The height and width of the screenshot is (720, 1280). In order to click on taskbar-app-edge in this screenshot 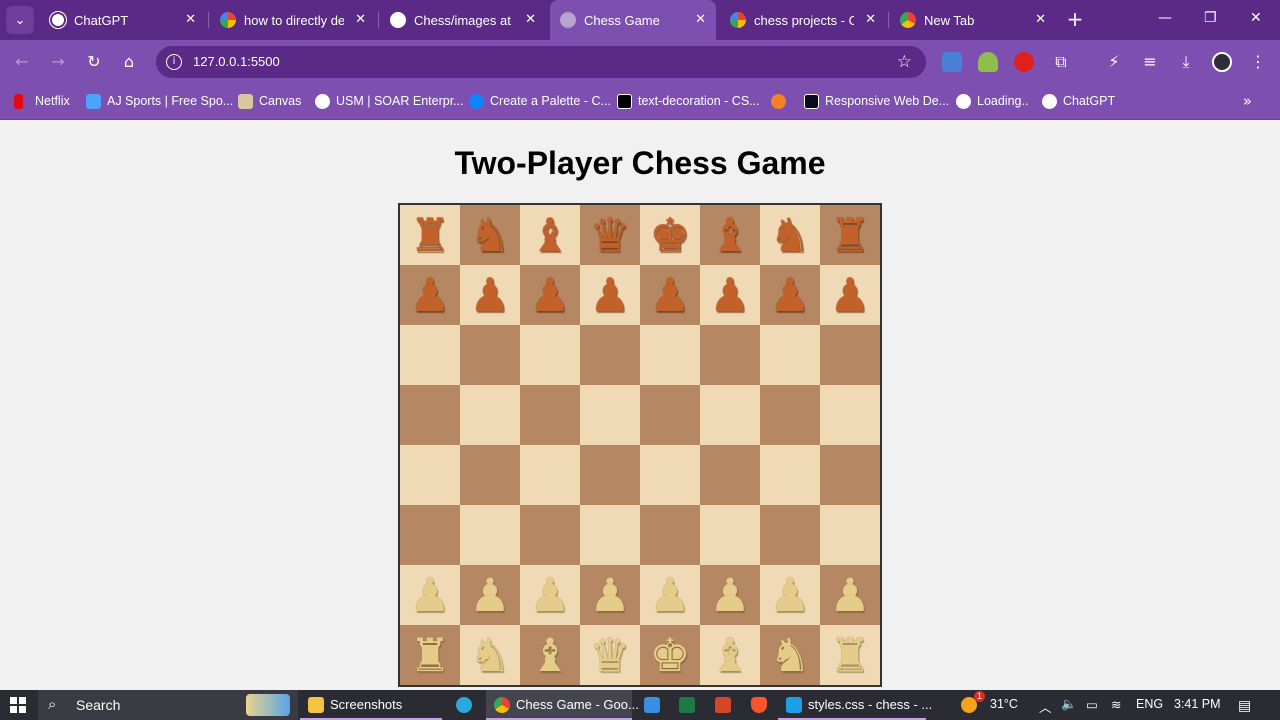, I will do `click(465, 705)`.